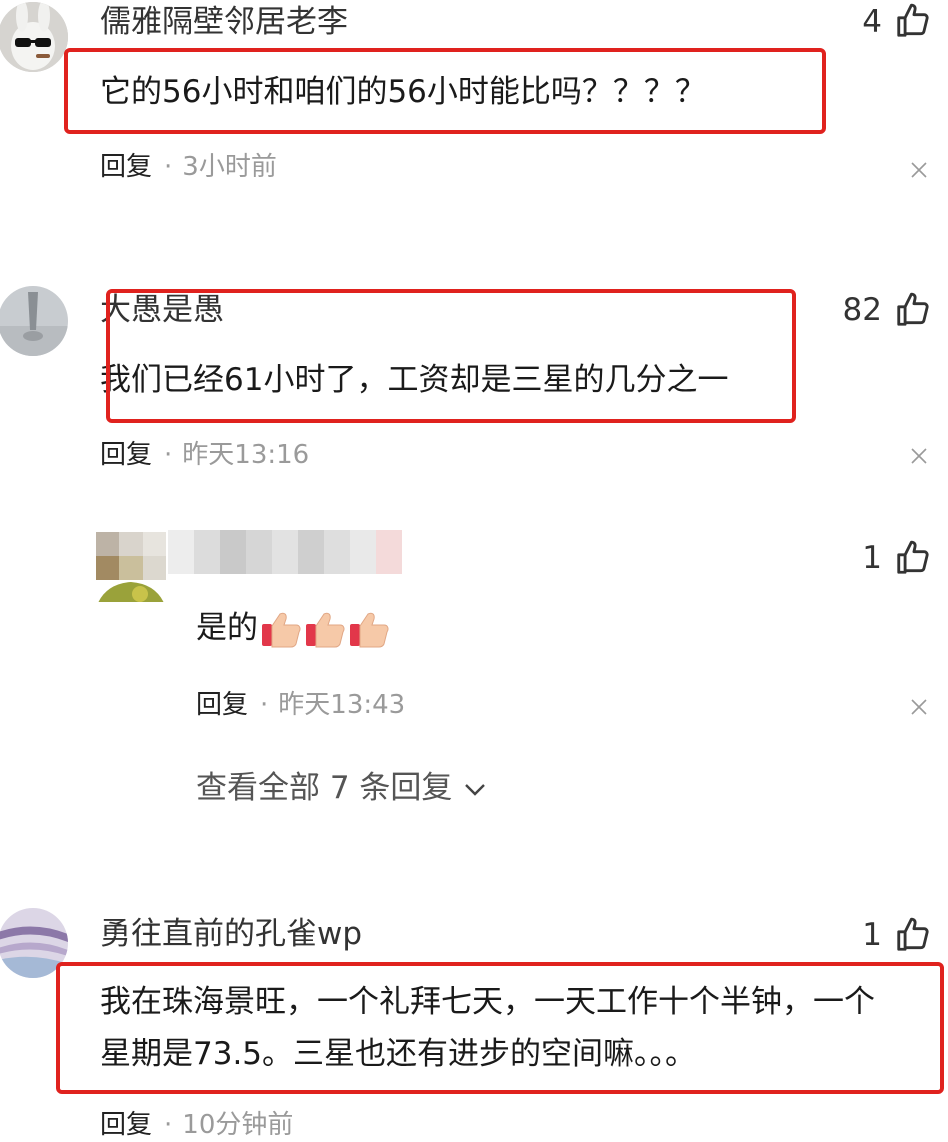 The height and width of the screenshot is (1142, 948). What do you see at coordinates (324, 788) in the screenshot?
I see `view-all-replies-label: 查看全部 7 条回复` at bounding box center [324, 788].